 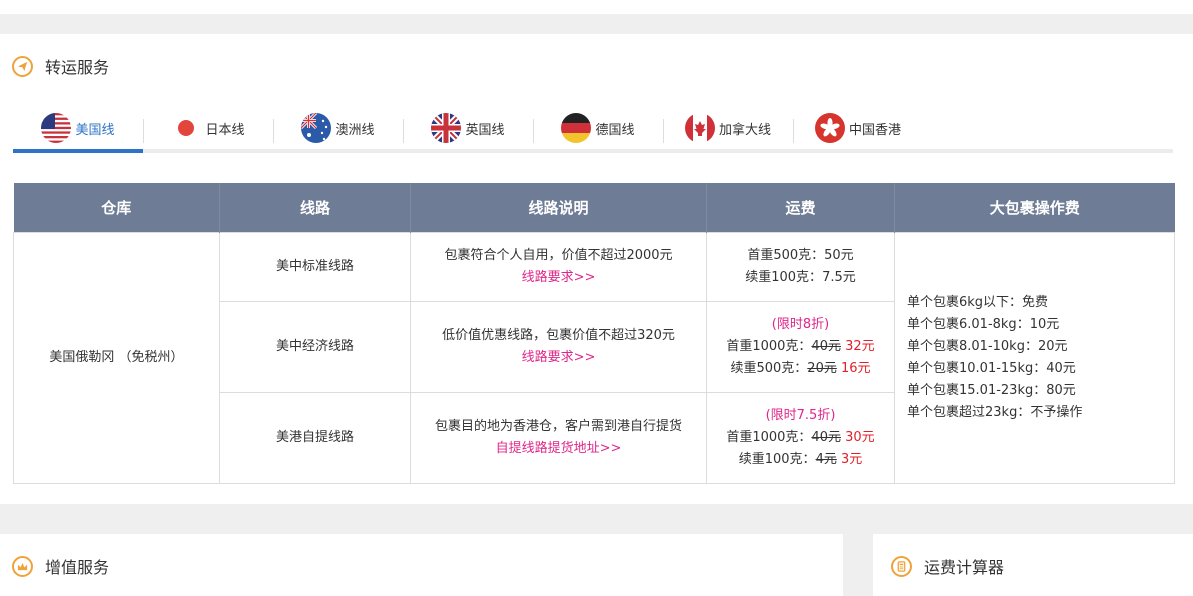 I want to click on first-weight-fee: 首重1000克：40元 30元, so click(x=800, y=438).